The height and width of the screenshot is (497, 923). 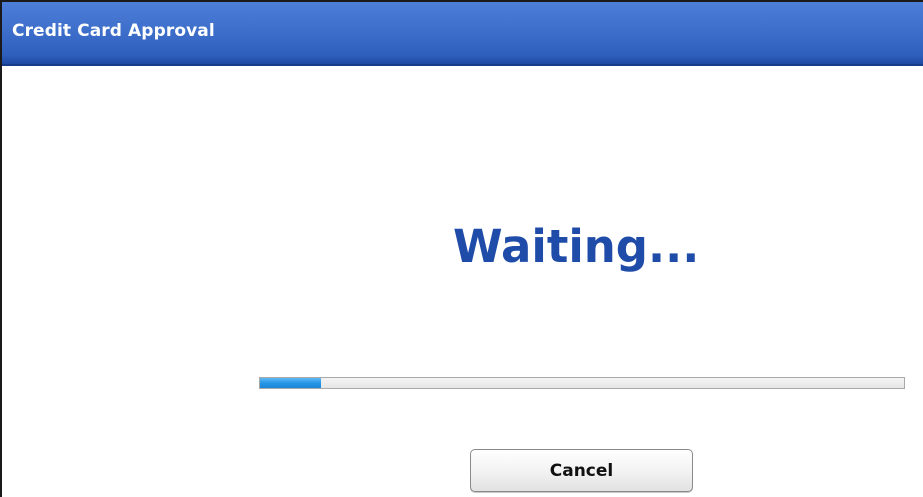 I want to click on cancel-button: Cancel, so click(x=581, y=470).